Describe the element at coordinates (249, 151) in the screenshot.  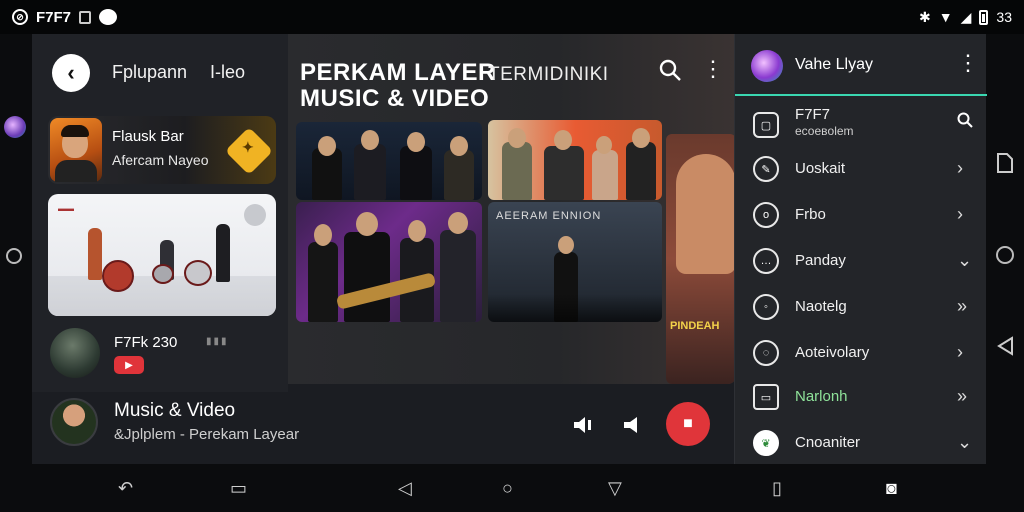
I see `badge-icon: ✦` at that location.